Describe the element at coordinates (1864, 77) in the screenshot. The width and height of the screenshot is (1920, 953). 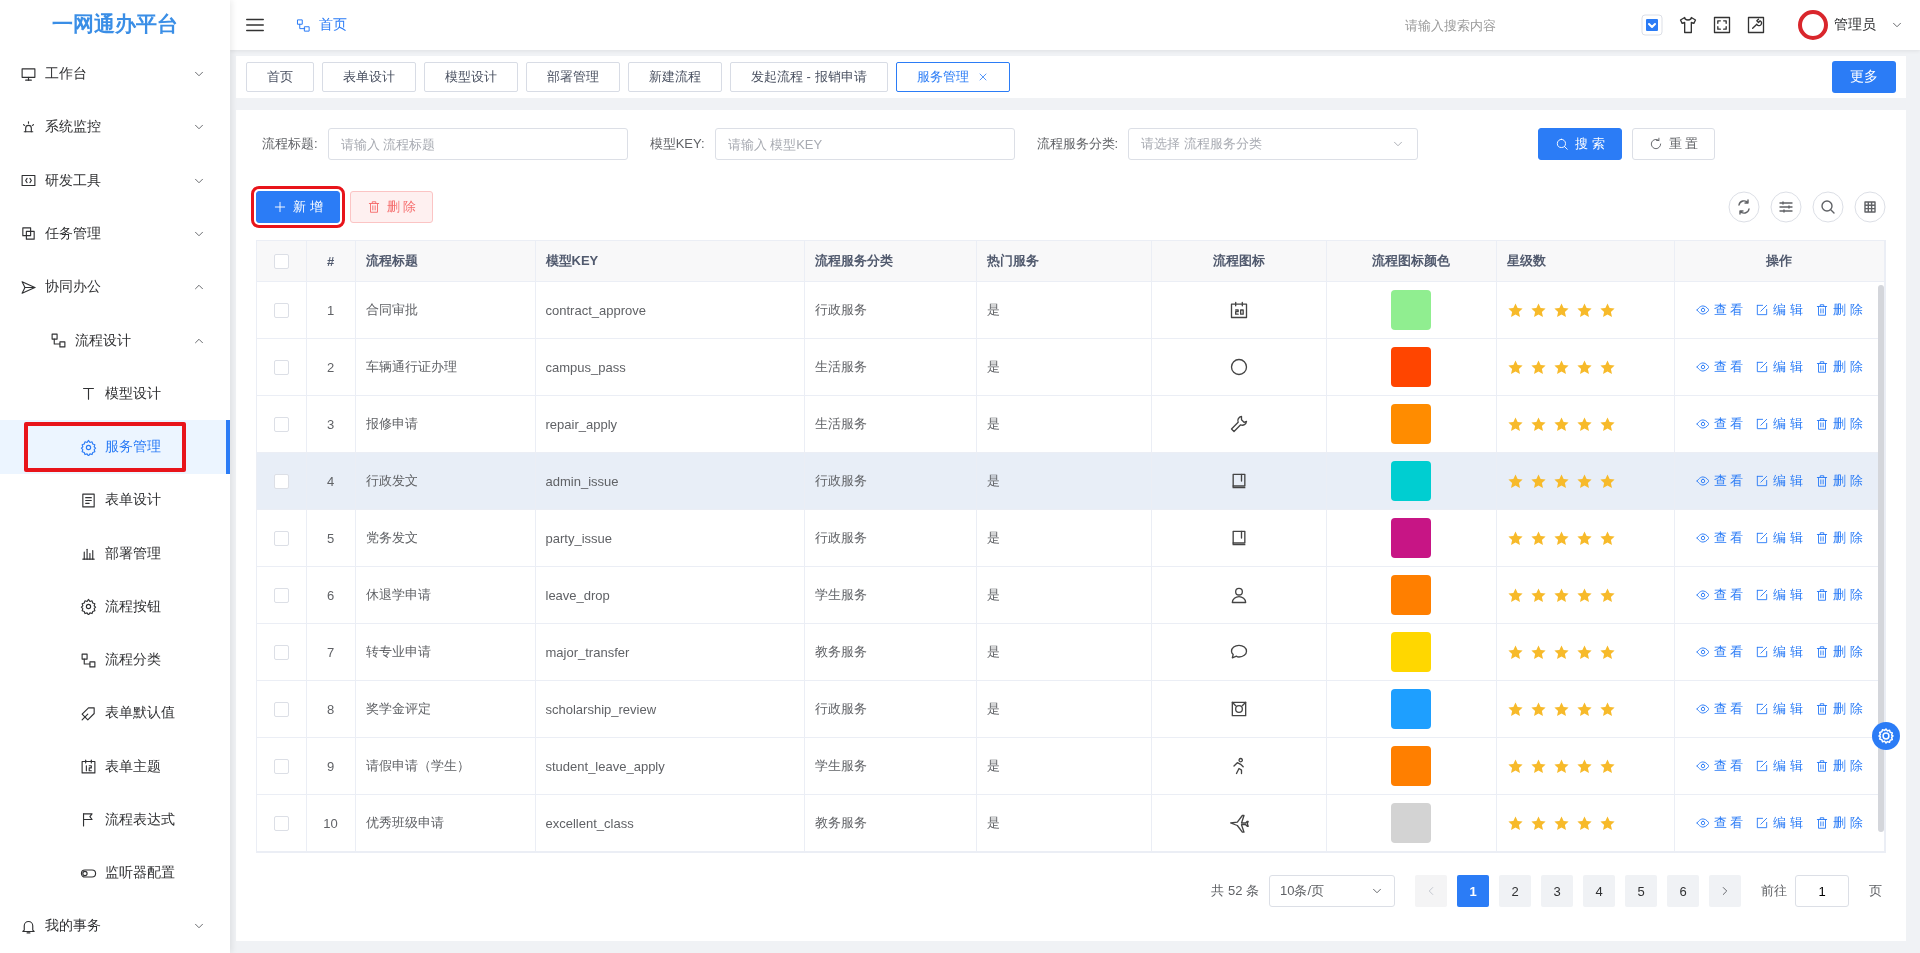
I see `more-button: 更多` at that location.